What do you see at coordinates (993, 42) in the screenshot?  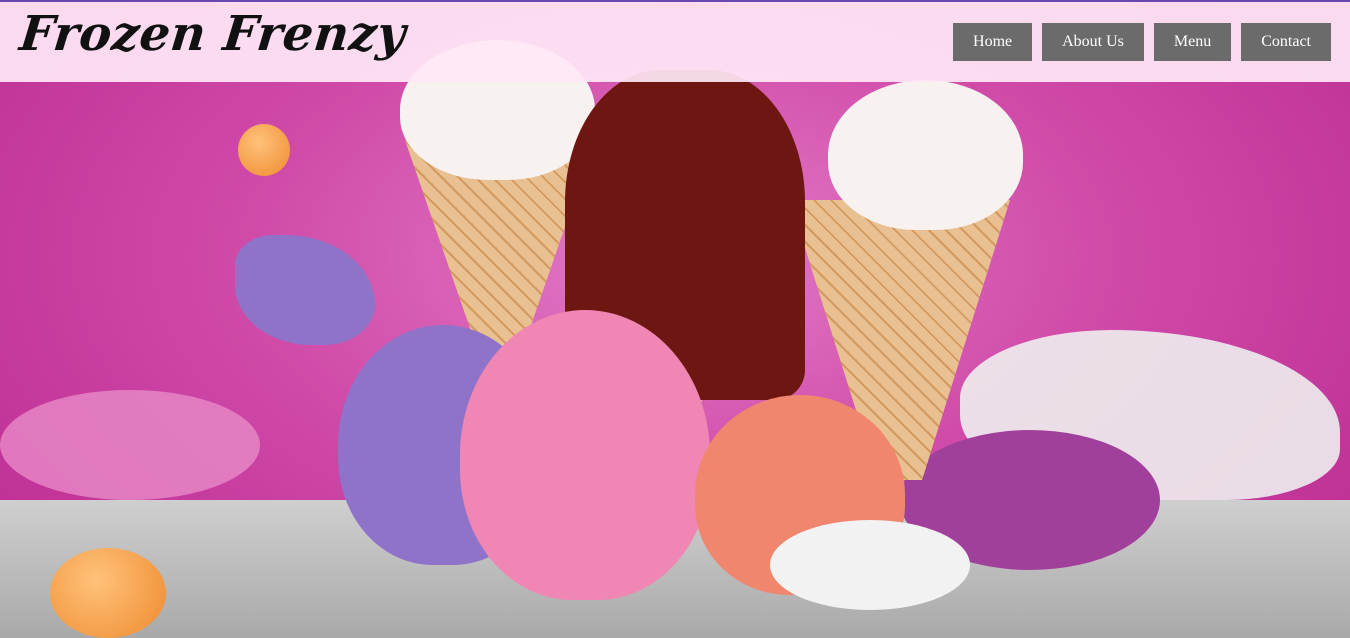 I see `nav-home-button: Home` at bounding box center [993, 42].